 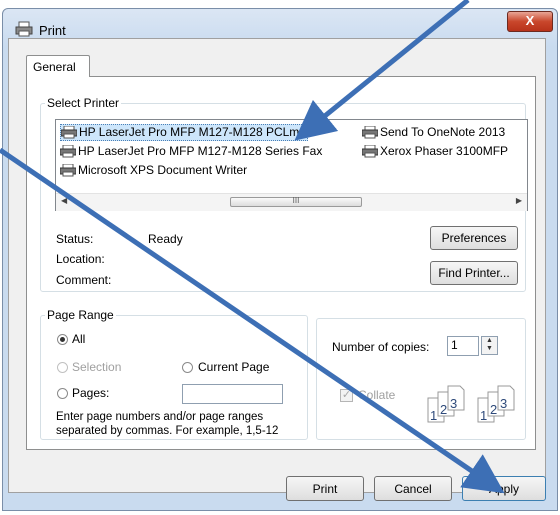 I want to click on number-of-copies-label: Number of copies:, so click(x=381, y=347).